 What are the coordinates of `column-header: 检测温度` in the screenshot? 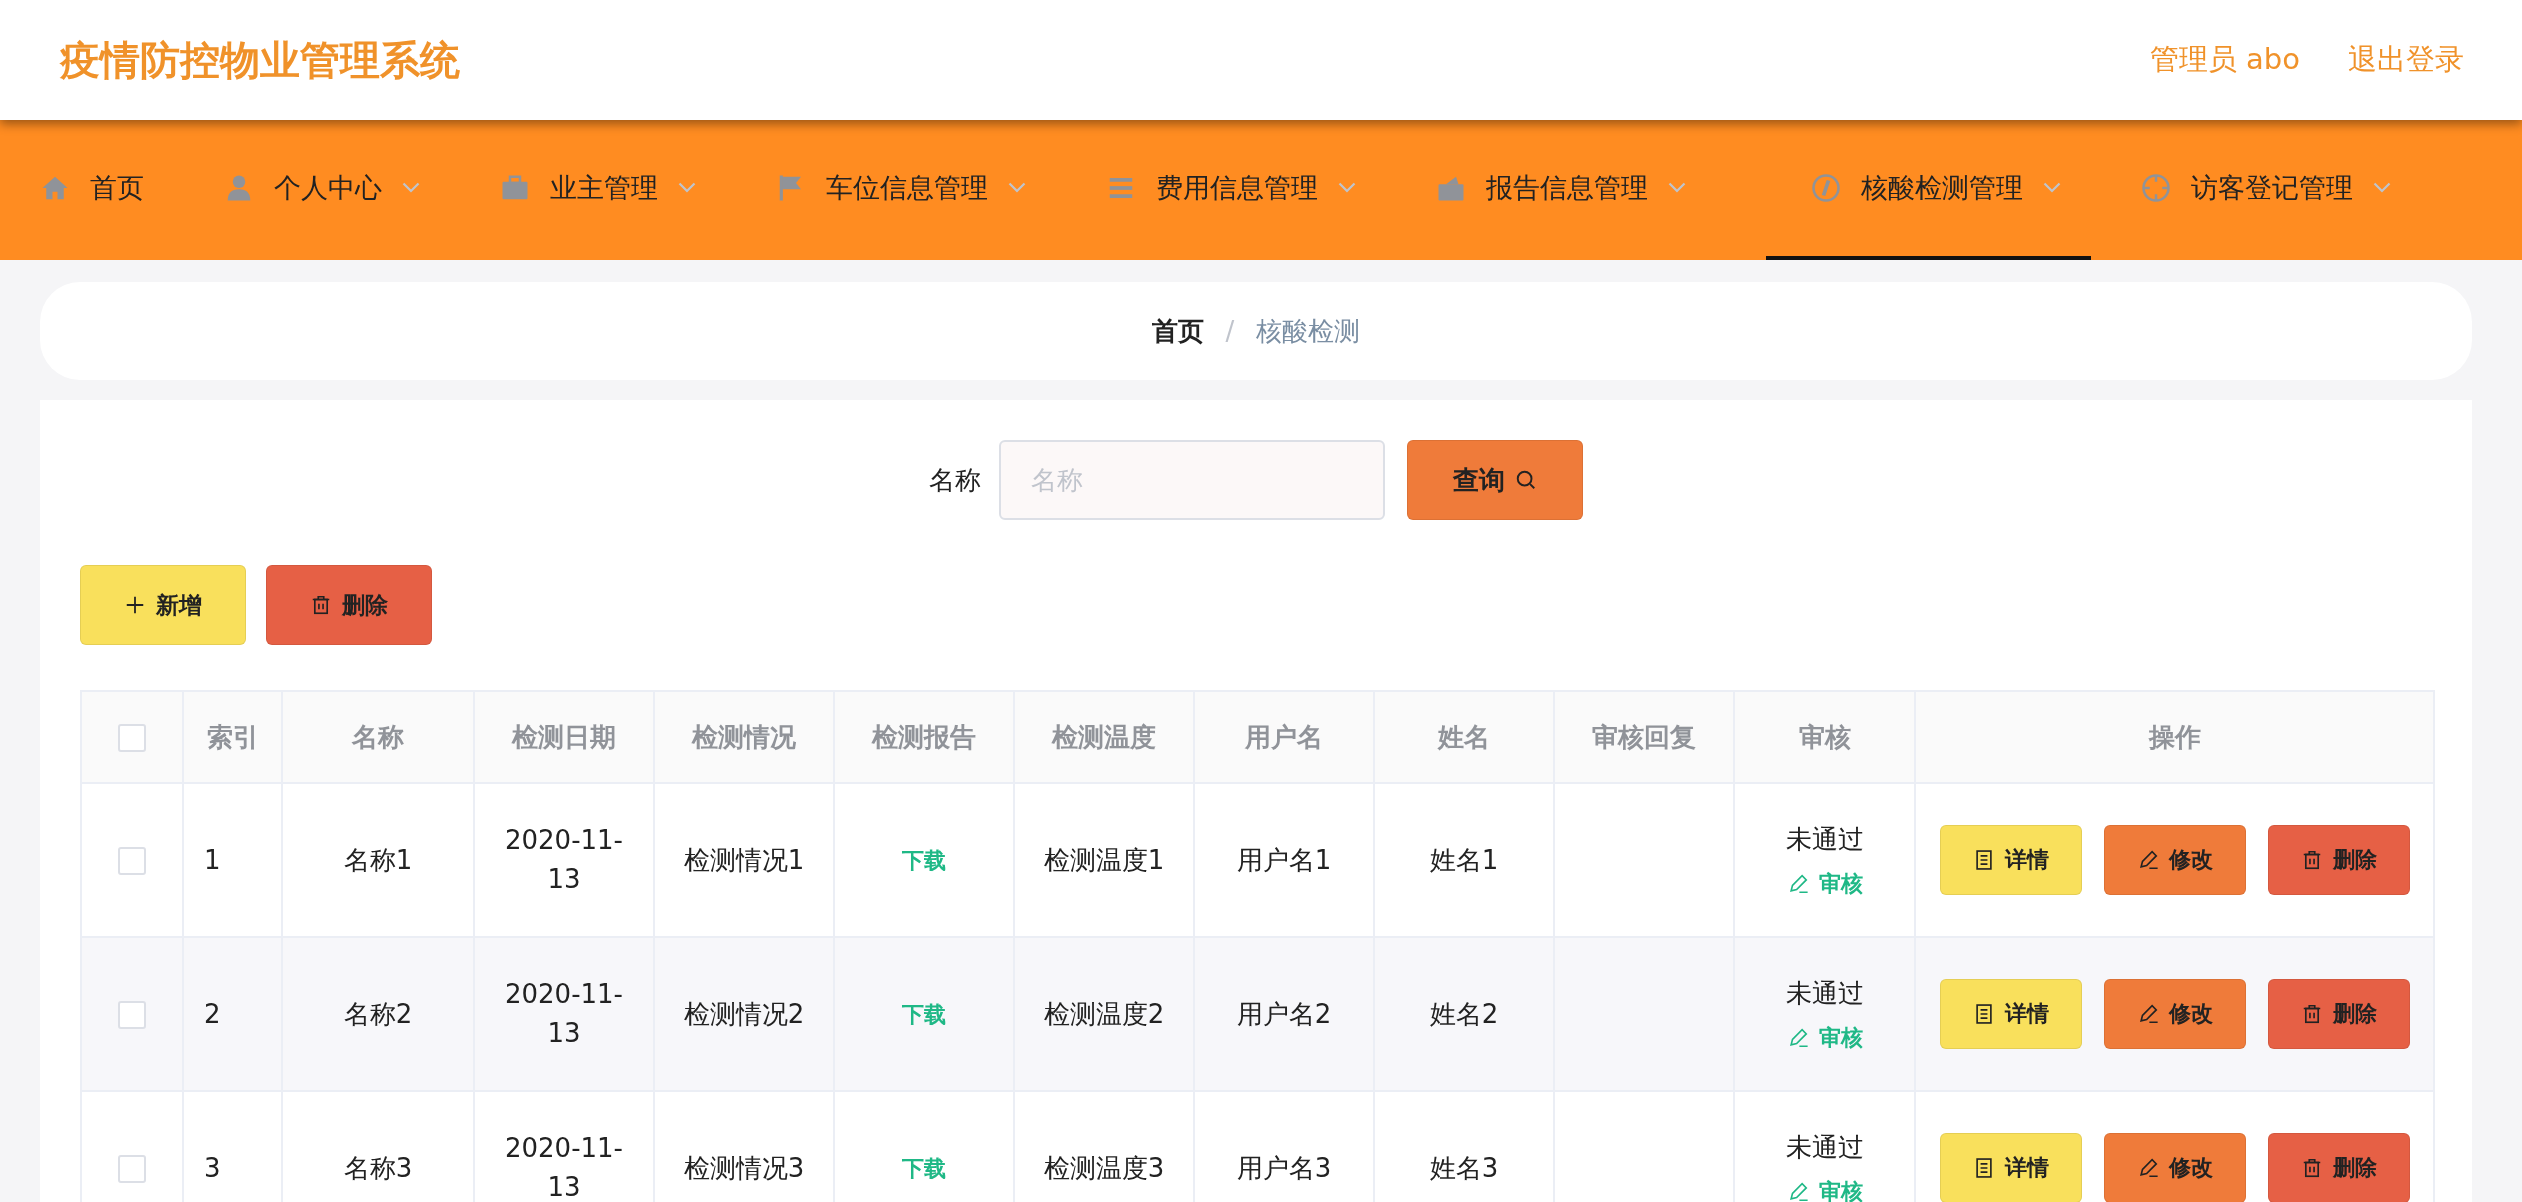 It's located at (1104, 736).